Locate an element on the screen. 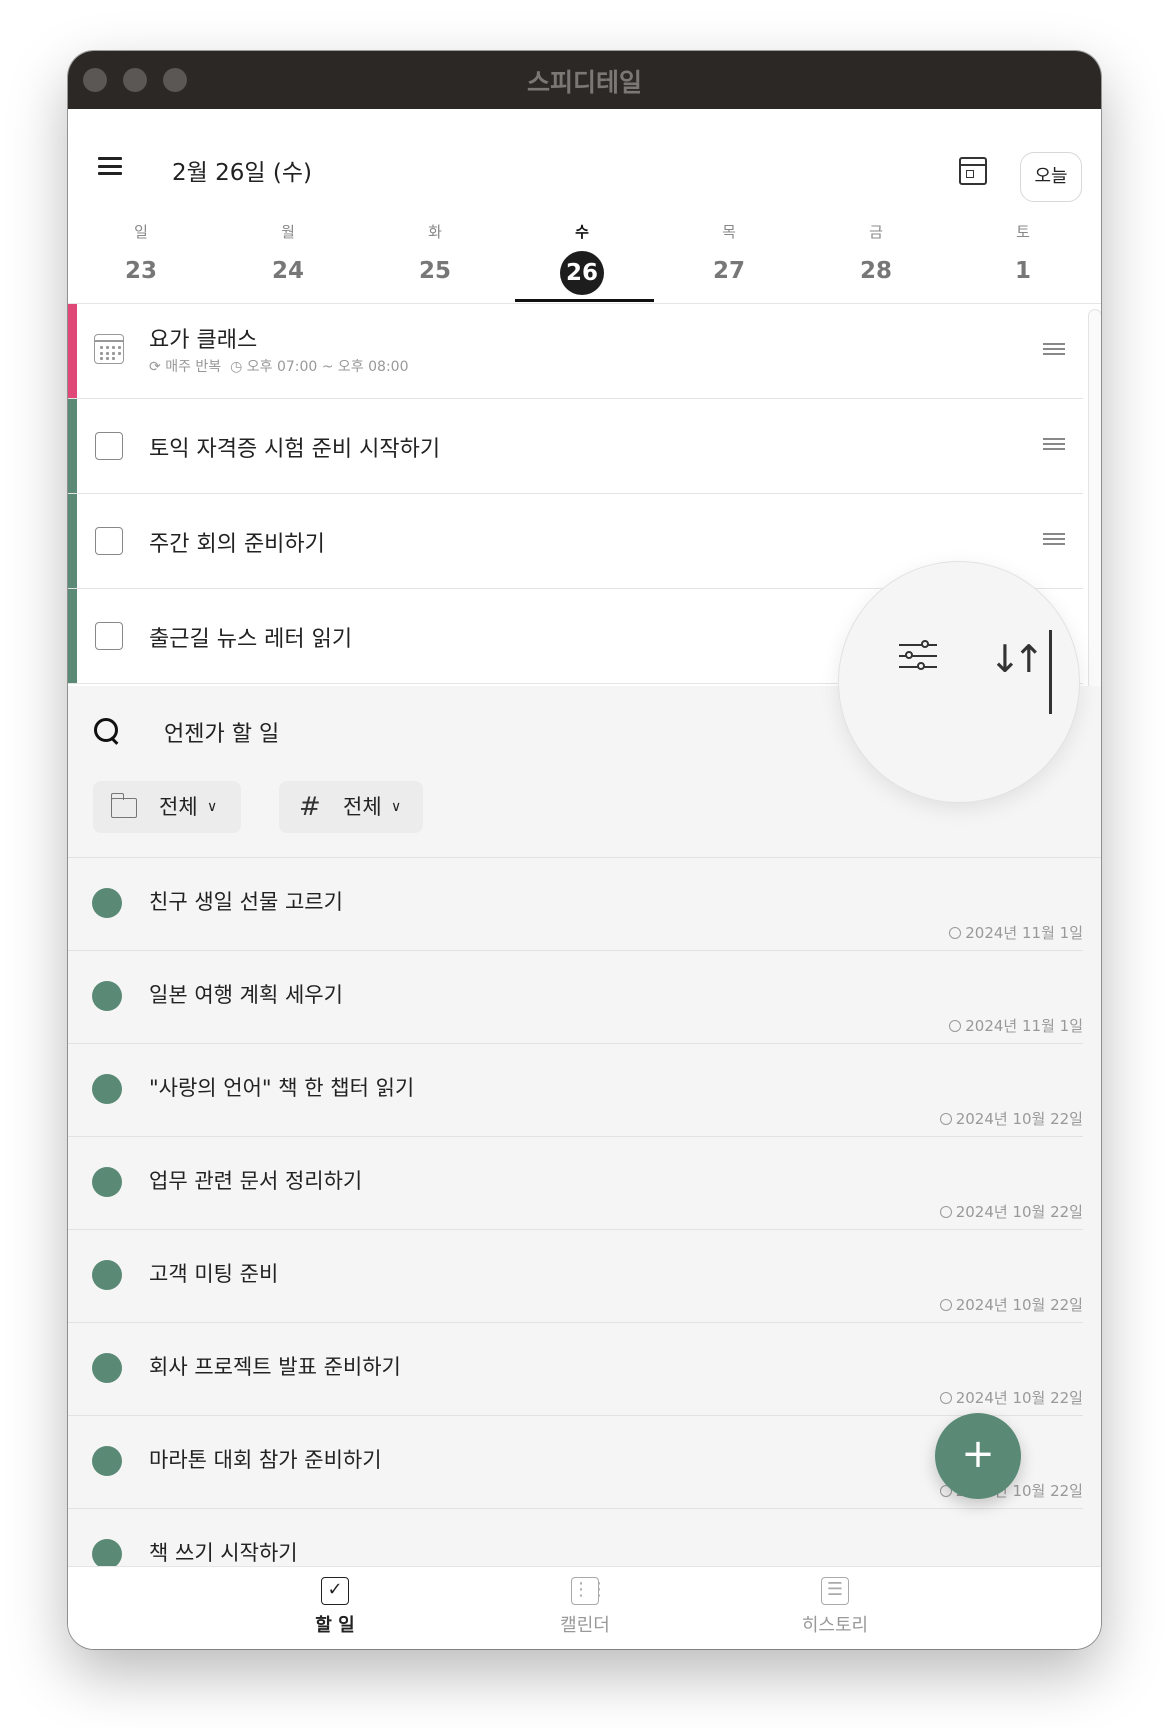  day-tue: 화 25 is located at coordinates (435, 256).